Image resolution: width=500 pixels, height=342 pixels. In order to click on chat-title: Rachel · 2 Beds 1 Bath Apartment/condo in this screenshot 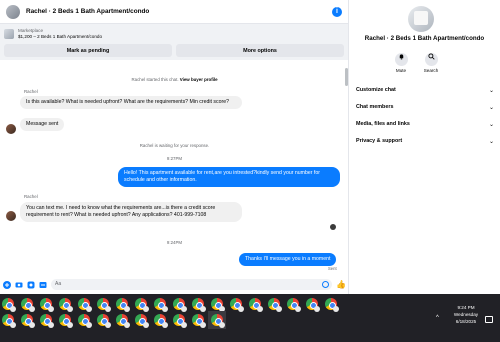, I will do `click(88, 11)`.